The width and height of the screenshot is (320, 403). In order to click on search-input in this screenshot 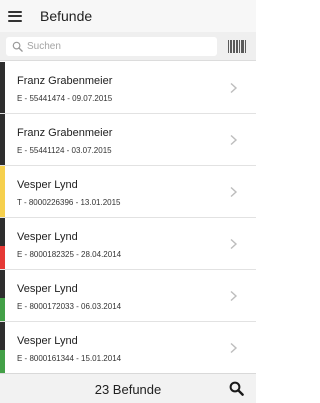, I will do `click(117, 46)`.